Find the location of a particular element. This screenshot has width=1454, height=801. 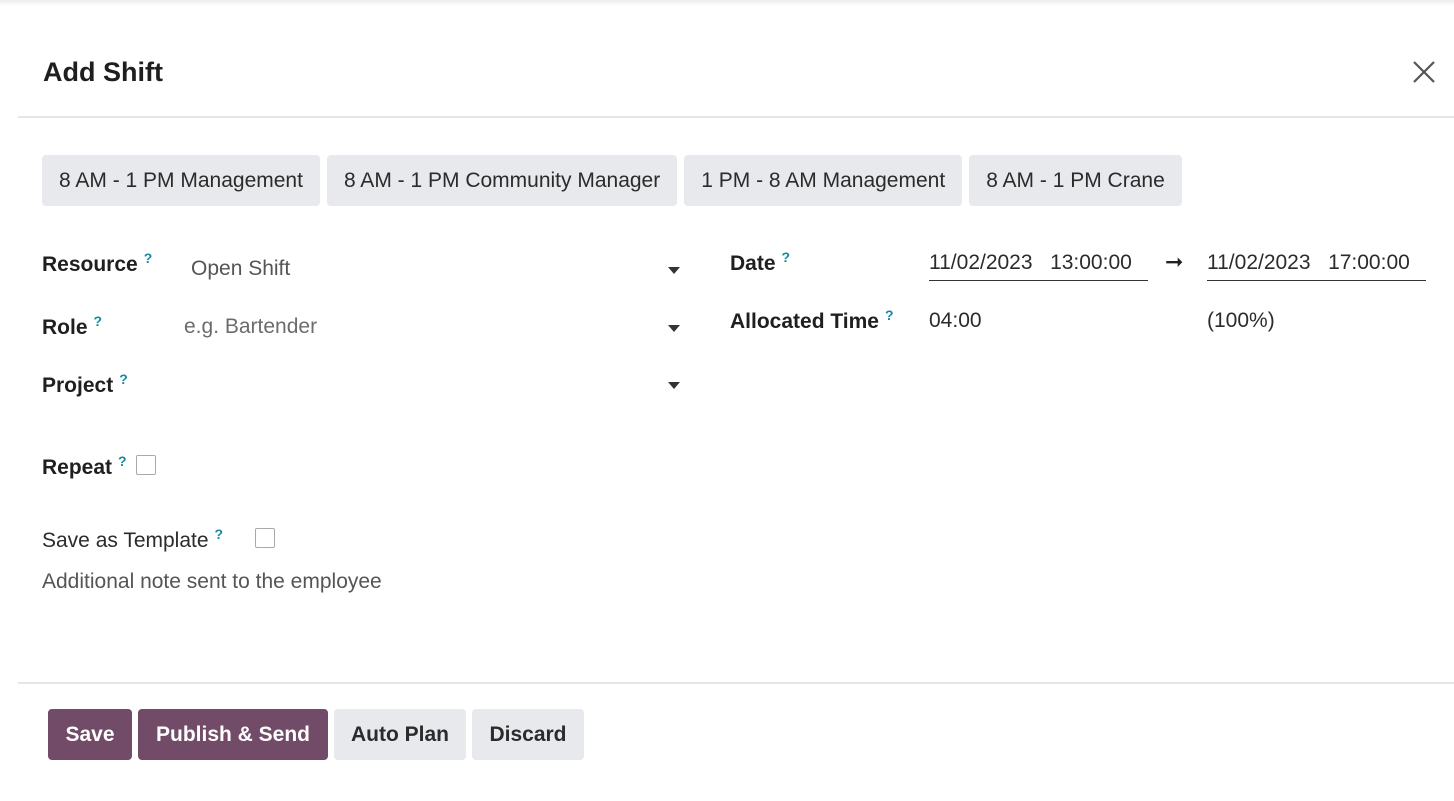

role-help-icon: ? is located at coordinates (98, 321).